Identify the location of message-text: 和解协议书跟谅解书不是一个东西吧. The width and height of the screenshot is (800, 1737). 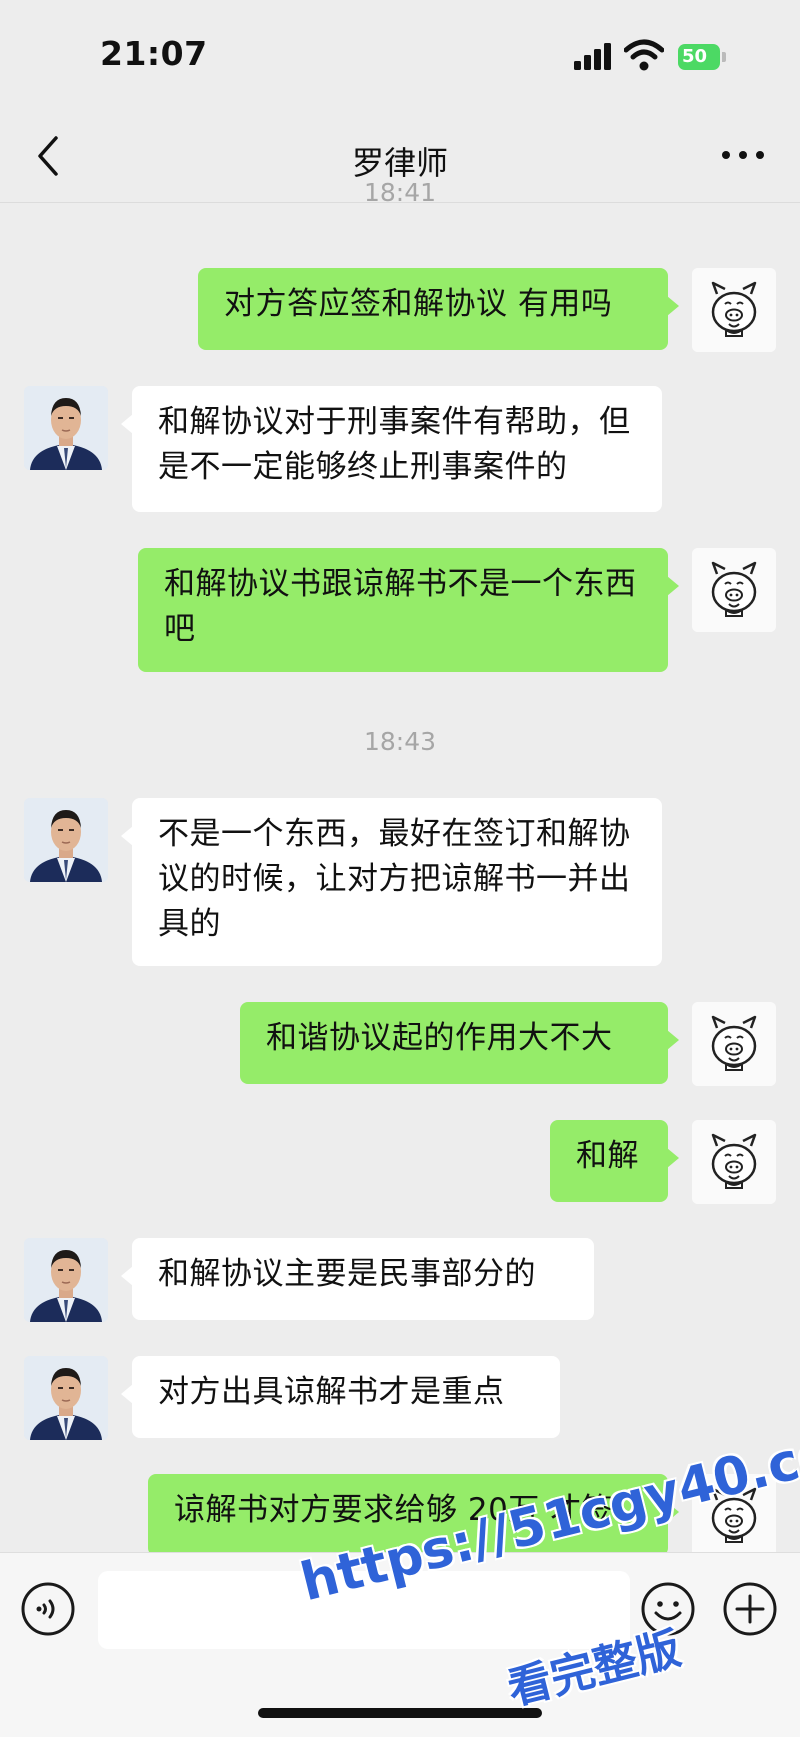
(400, 606).